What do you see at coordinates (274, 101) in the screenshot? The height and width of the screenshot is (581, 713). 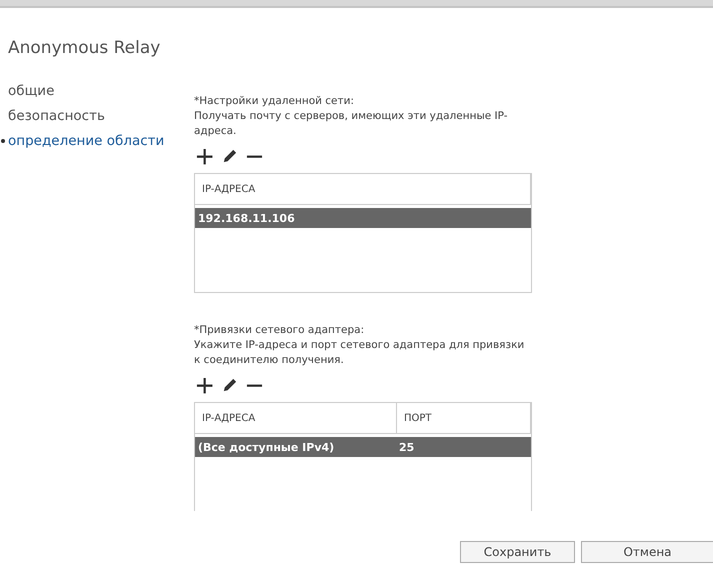 I see `section-label: *Настройки удаленной сети:` at bounding box center [274, 101].